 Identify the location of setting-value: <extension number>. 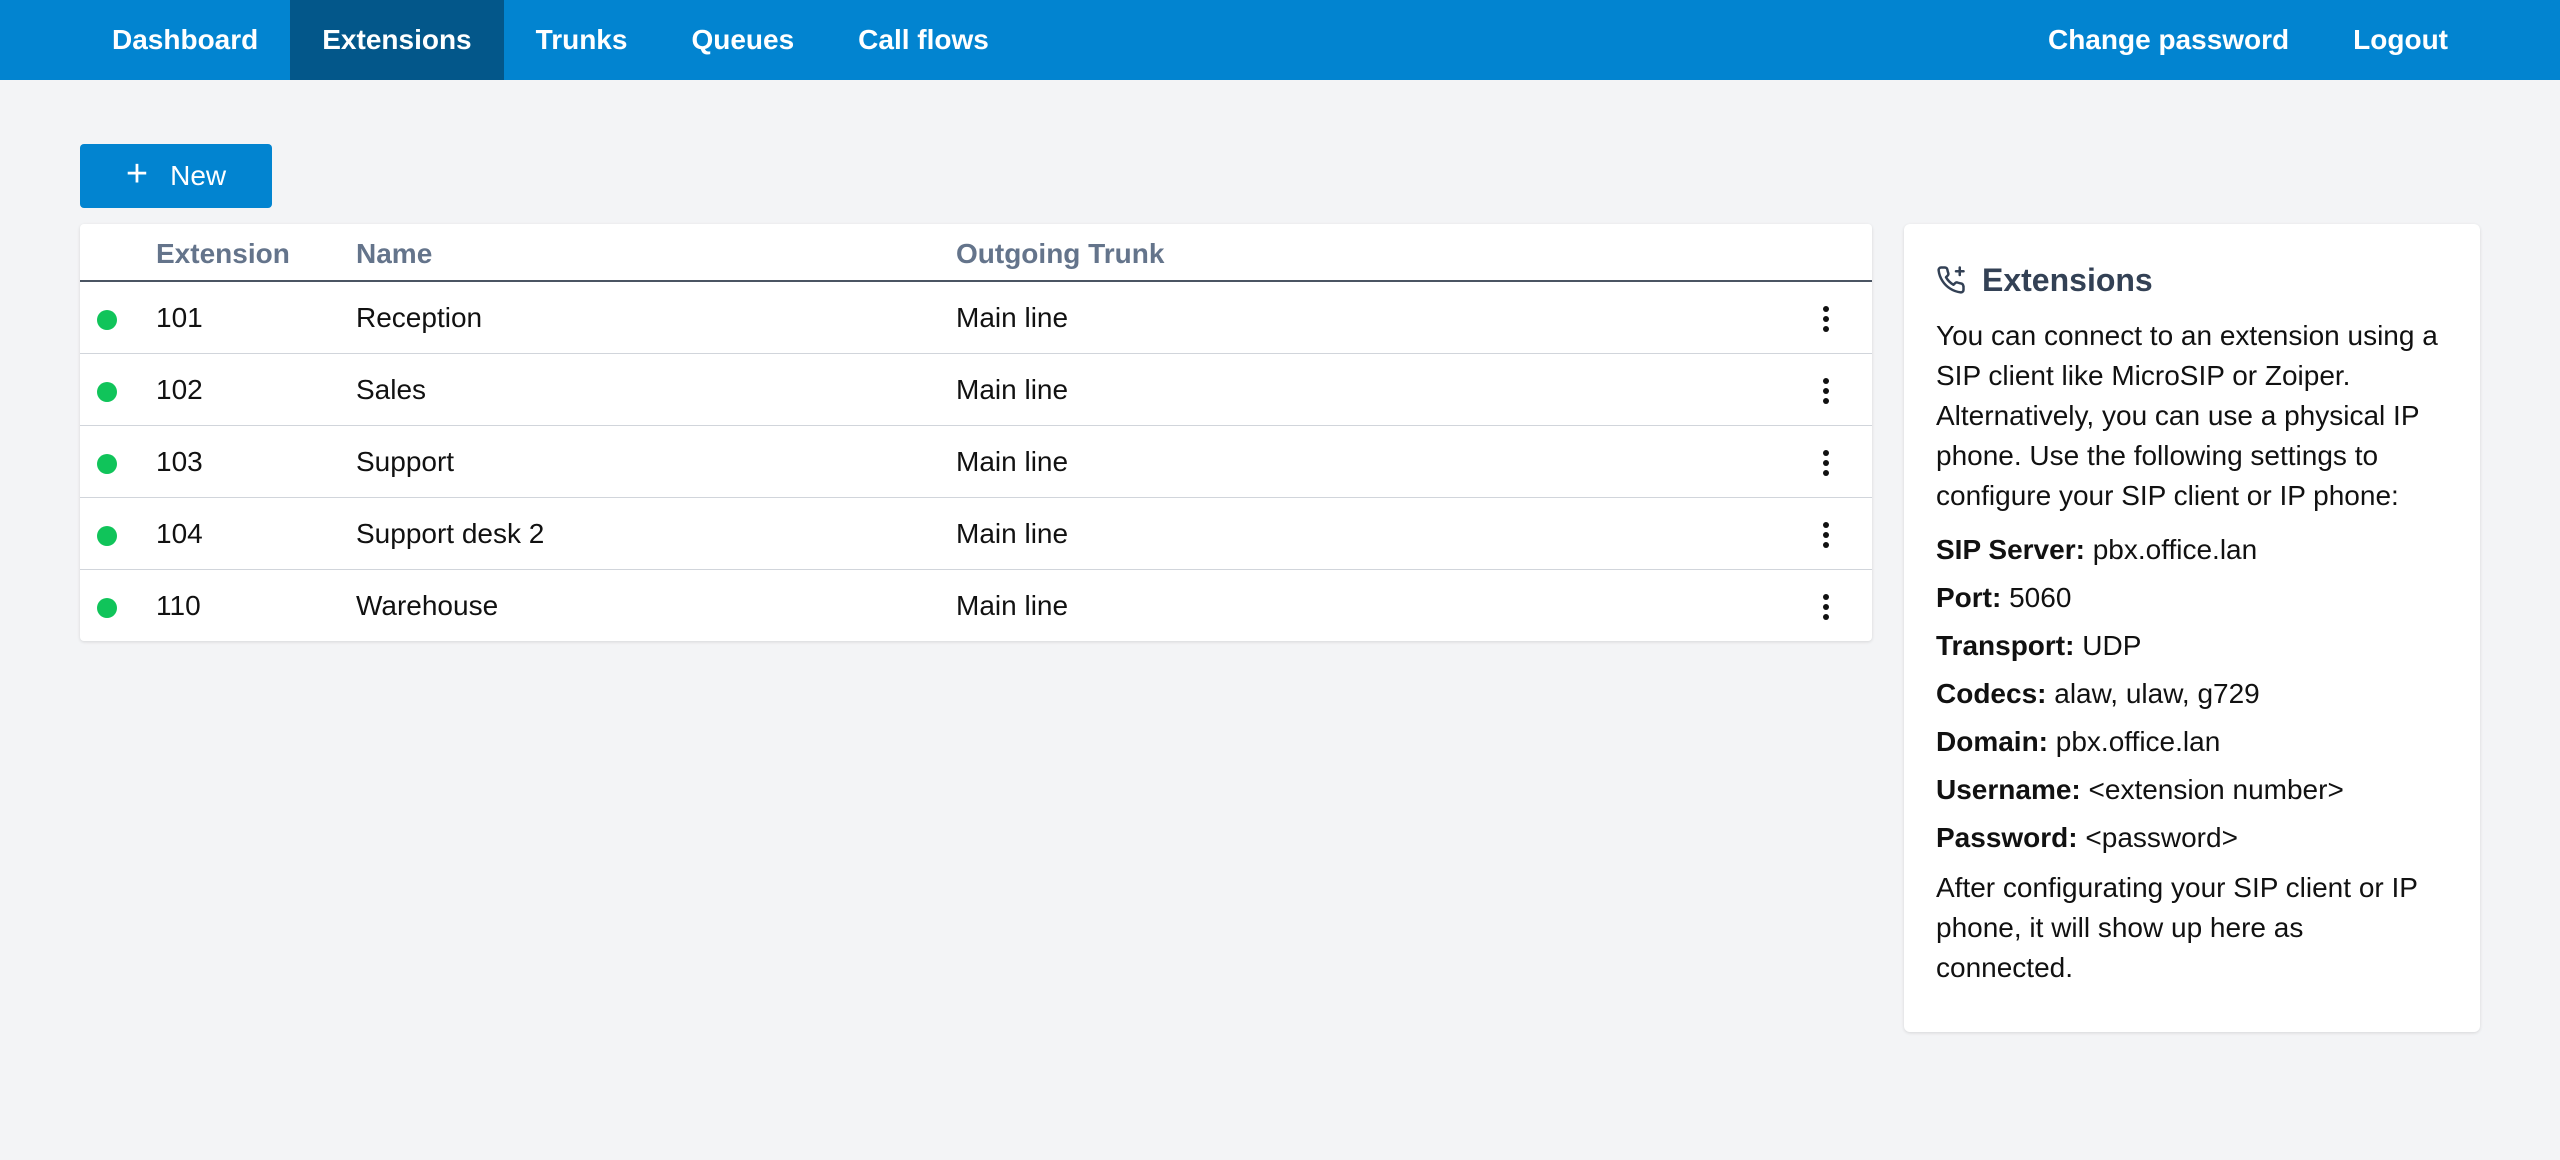
(2216, 789).